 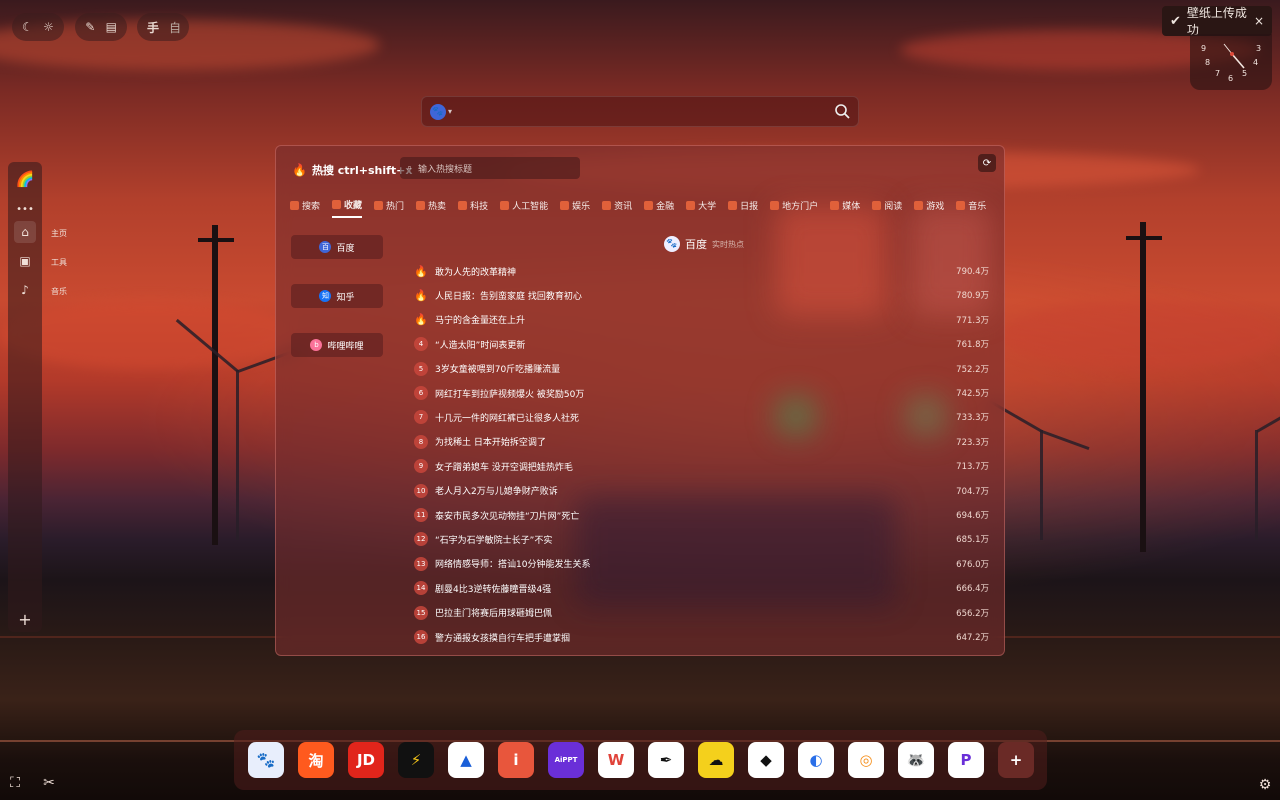 I want to click on list-item: 12 “石宇为石学敏院士长子”不实 685.1万, so click(x=701, y=539).